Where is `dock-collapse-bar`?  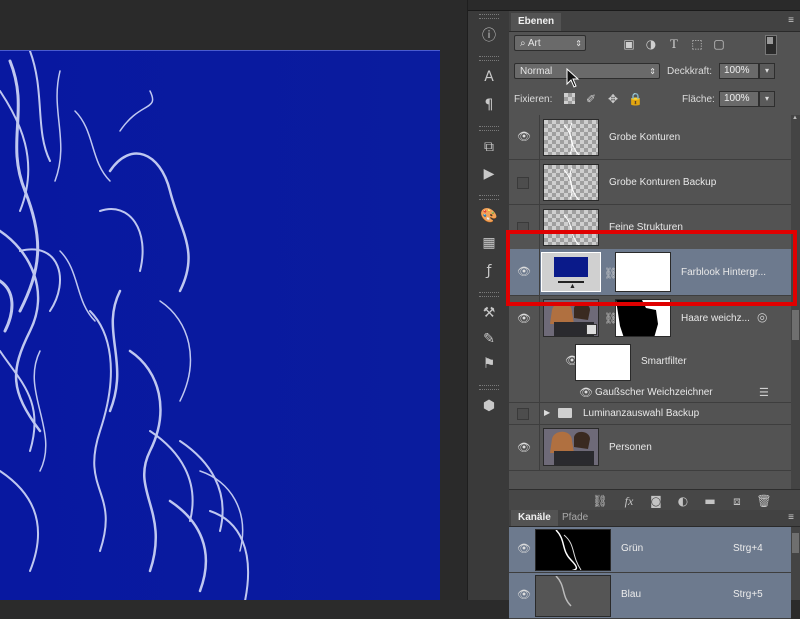
dock-collapse-bar is located at coordinates (489, 5).